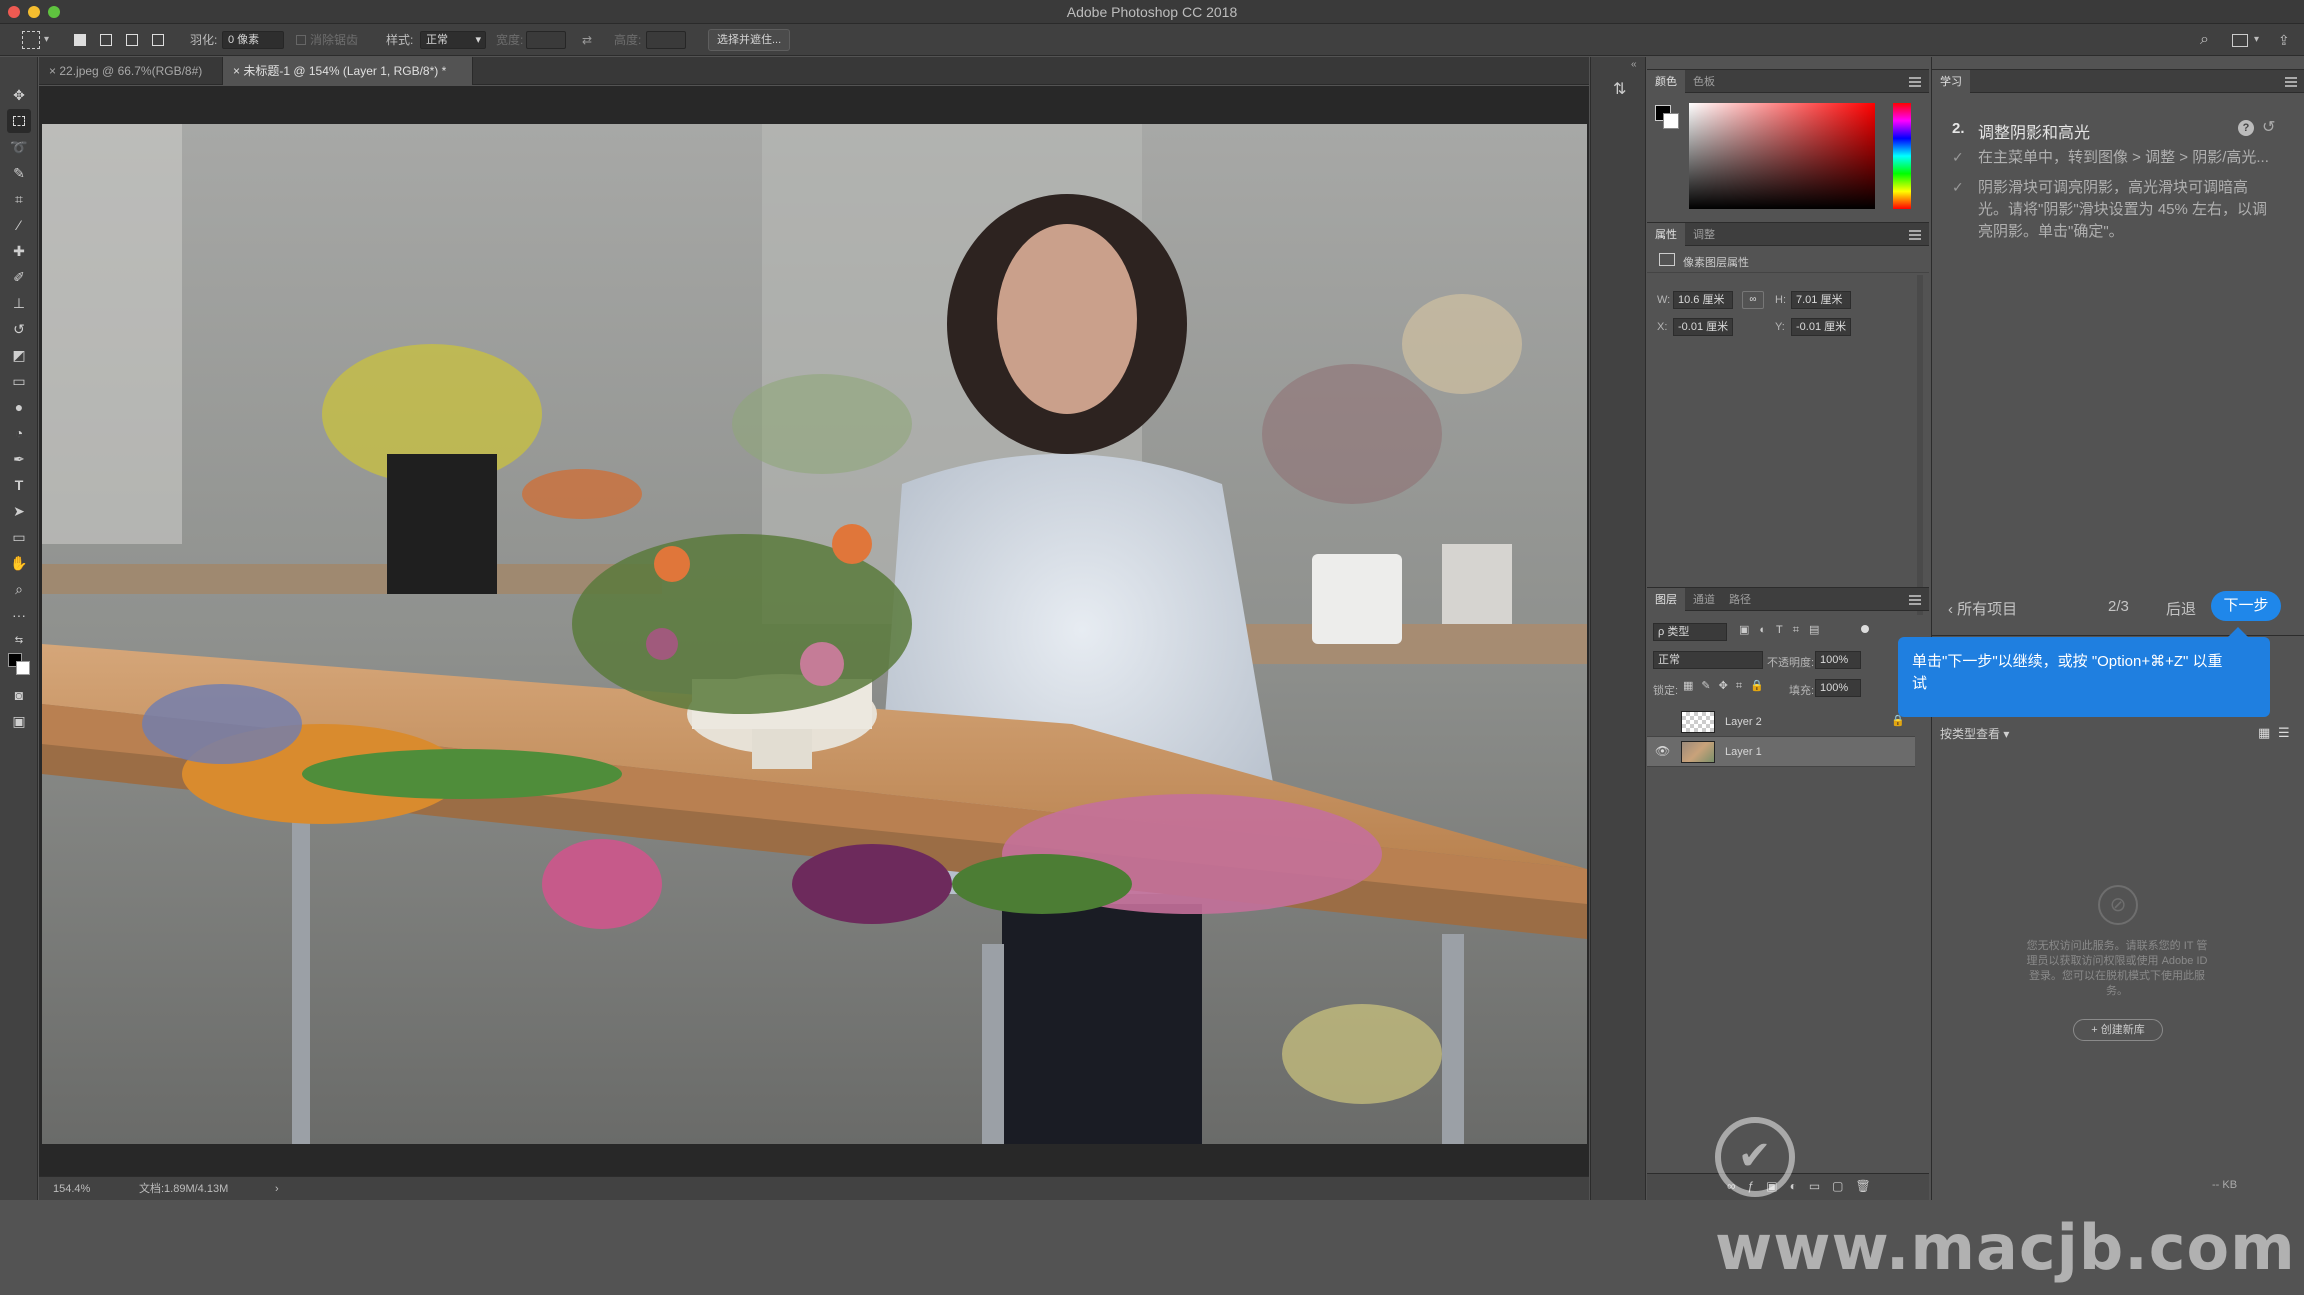 The image size is (2304, 1295). What do you see at coordinates (19, 251) in the screenshot?
I see `healing-brush-tool-icon: ✚` at bounding box center [19, 251].